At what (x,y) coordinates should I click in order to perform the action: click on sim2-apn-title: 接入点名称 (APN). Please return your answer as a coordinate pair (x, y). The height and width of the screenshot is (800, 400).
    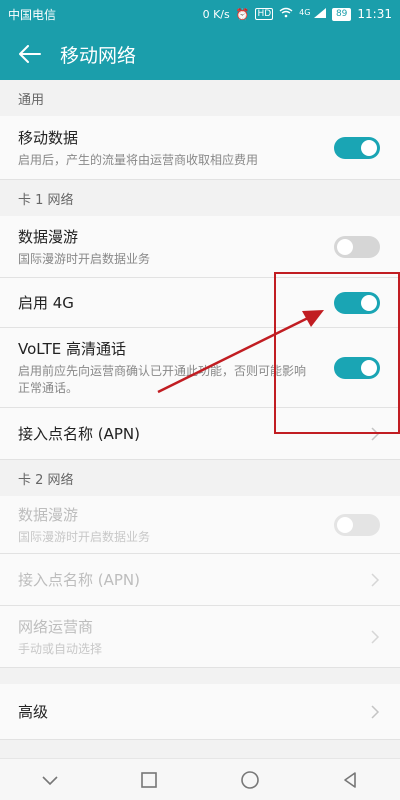
    Looking at the image, I should click on (79, 580).